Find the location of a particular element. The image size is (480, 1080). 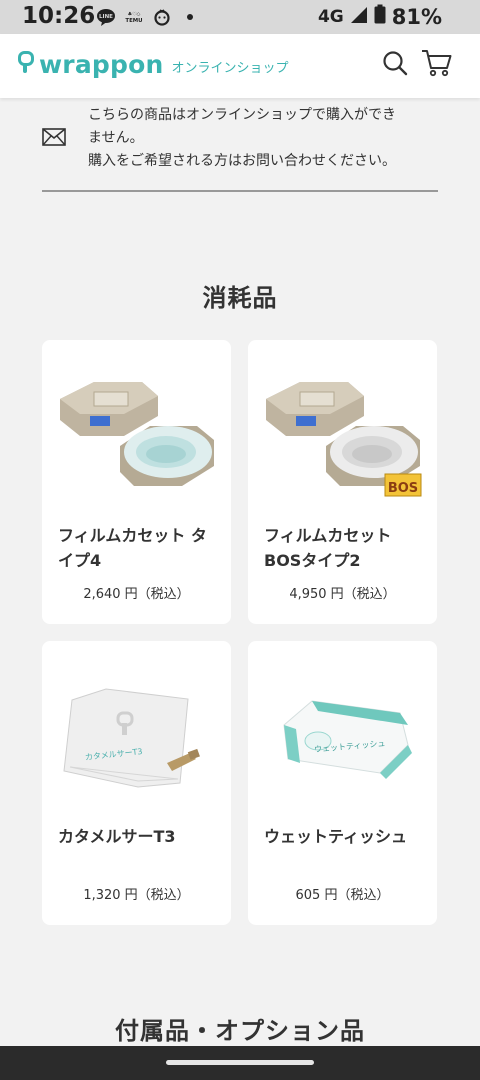

product-card: フィルムカセット タ イプ4 2,640 円（税込） is located at coordinates (136, 482).